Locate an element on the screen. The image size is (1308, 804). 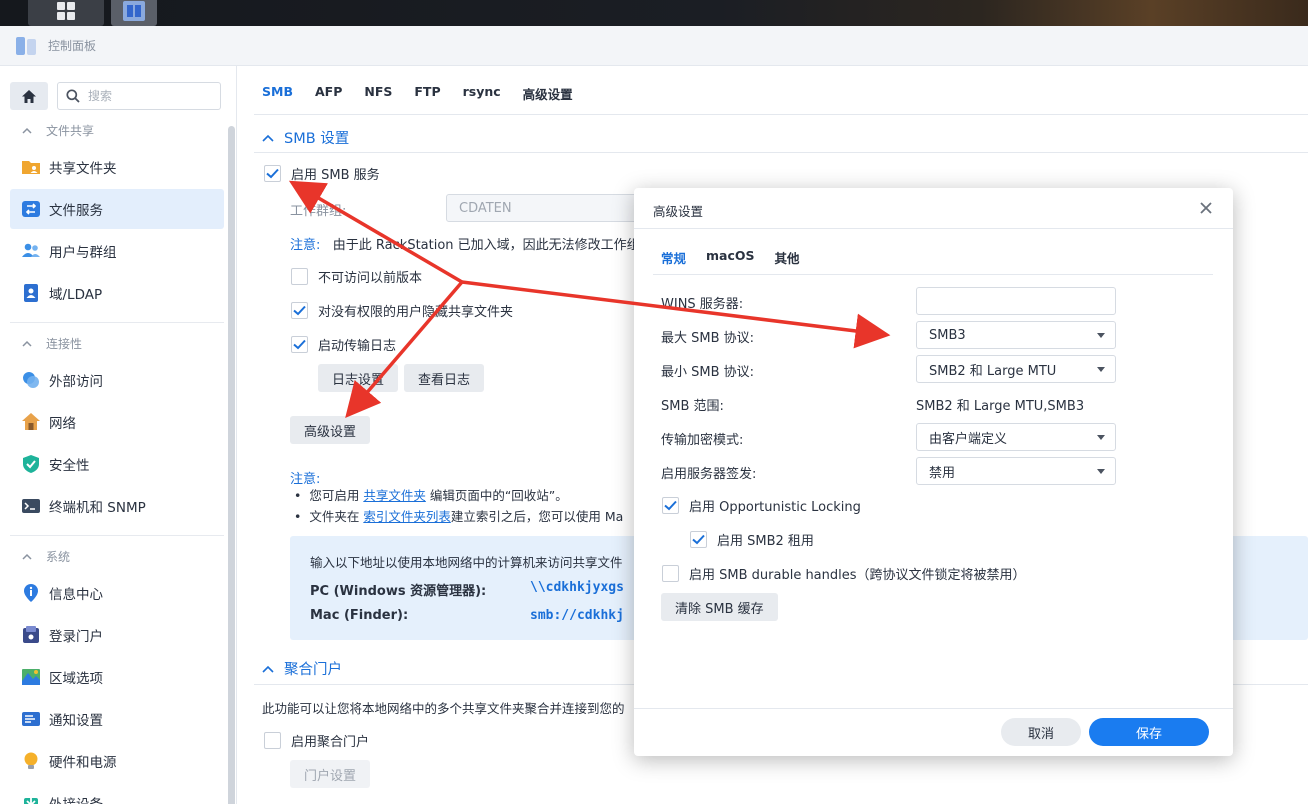
note-text: 由于此 RackStation 已加入域，因此无法修改工作组 is located at coordinates (486, 245).